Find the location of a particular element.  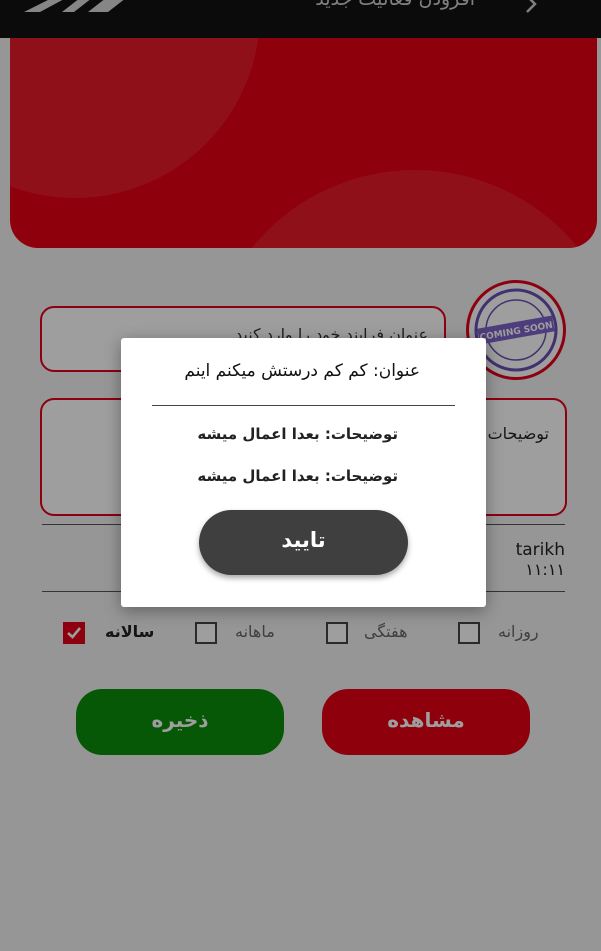

dialog-title: عنوان: کم کم درستش میکنم اینم is located at coordinates (302, 371).